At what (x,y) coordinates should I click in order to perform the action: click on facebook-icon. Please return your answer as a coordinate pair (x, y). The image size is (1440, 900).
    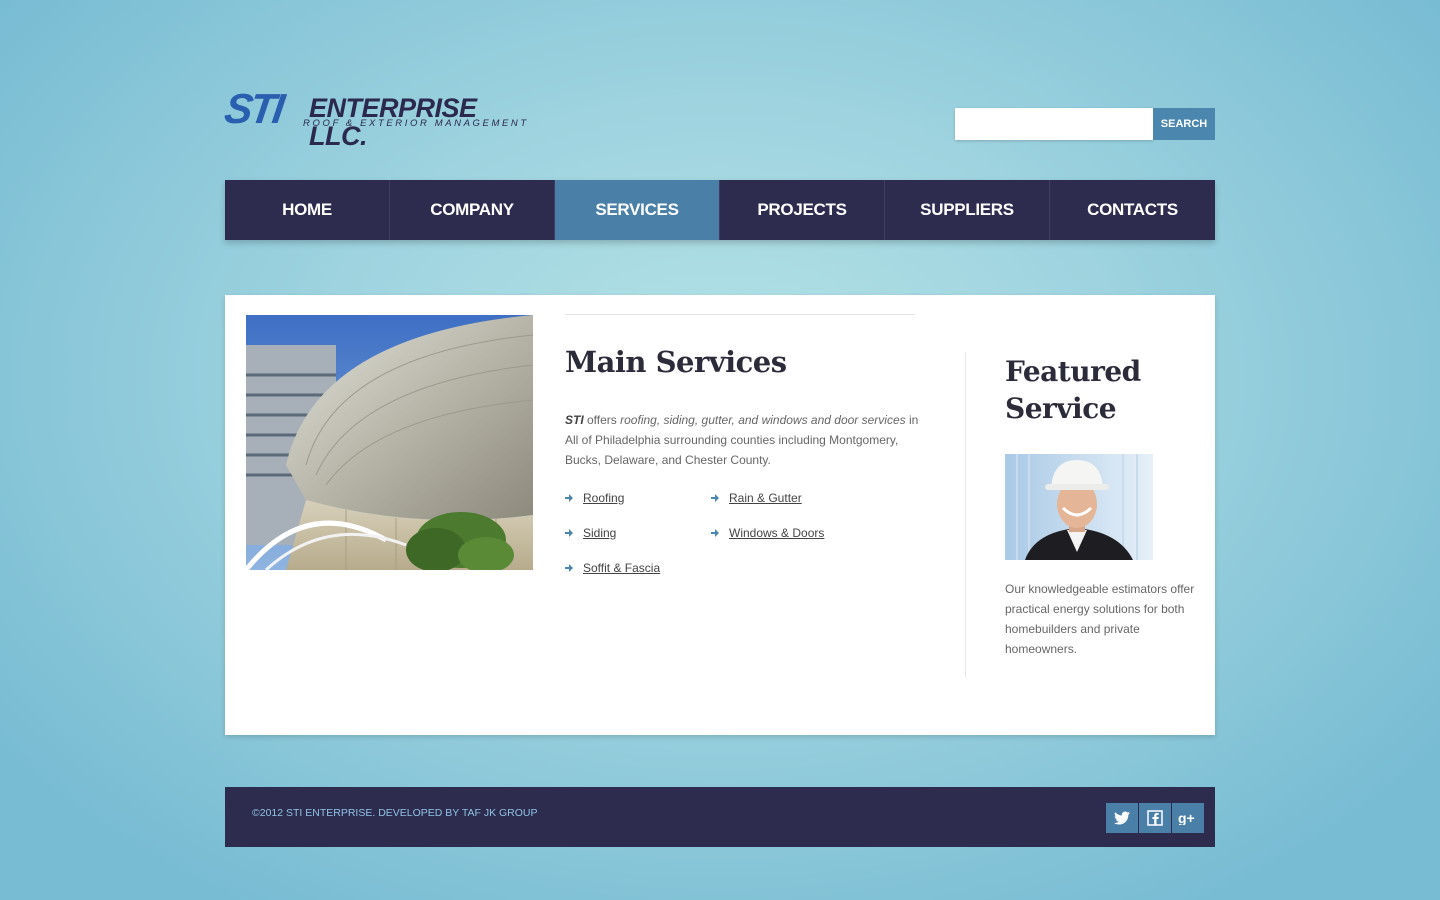
    Looking at the image, I should click on (1155, 818).